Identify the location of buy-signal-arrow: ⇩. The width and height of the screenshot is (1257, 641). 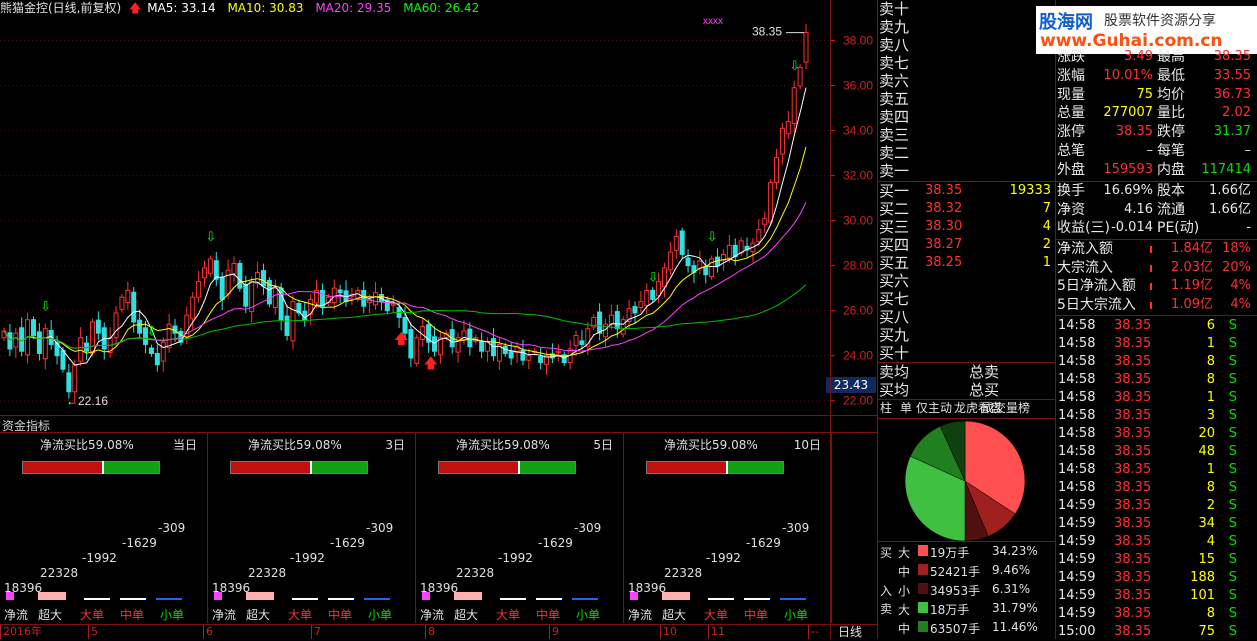
(794, 66).